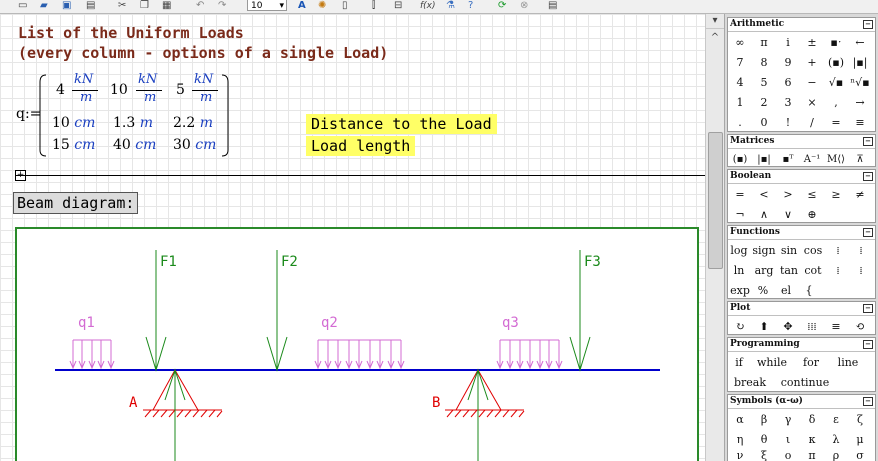 This screenshot has width=878, height=461. I want to click on digit-5-button: 5, so click(764, 82).